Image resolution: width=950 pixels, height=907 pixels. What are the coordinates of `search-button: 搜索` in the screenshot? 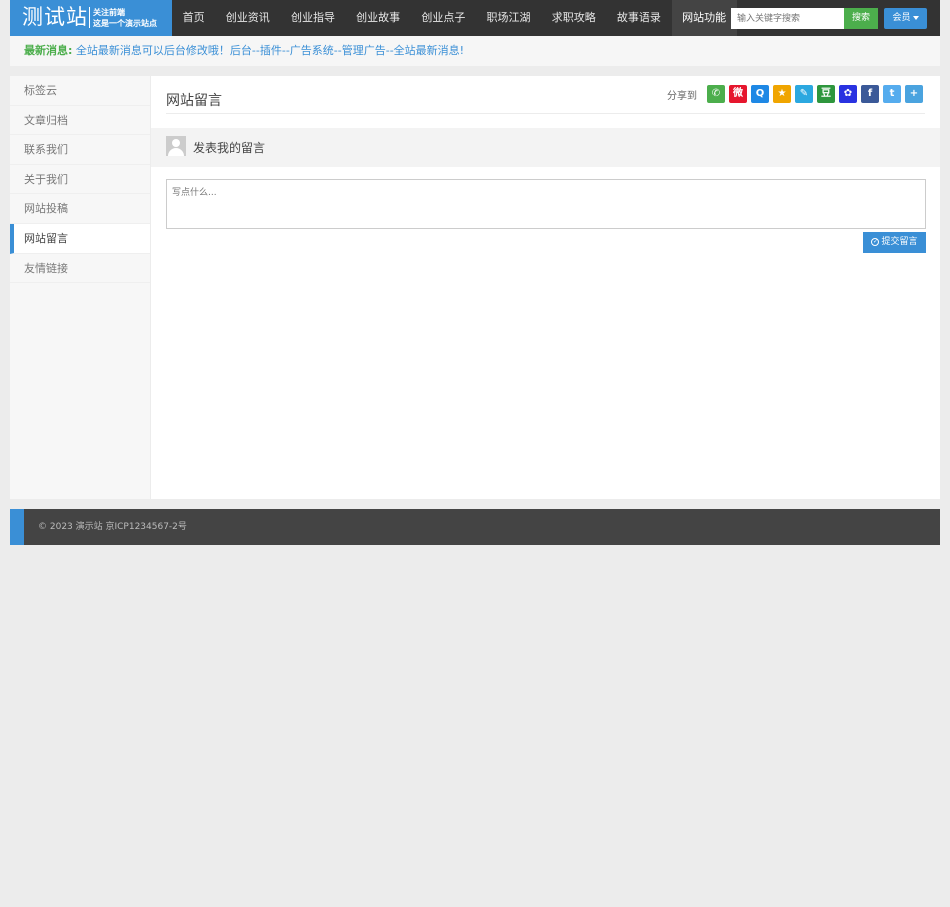 It's located at (861, 18).